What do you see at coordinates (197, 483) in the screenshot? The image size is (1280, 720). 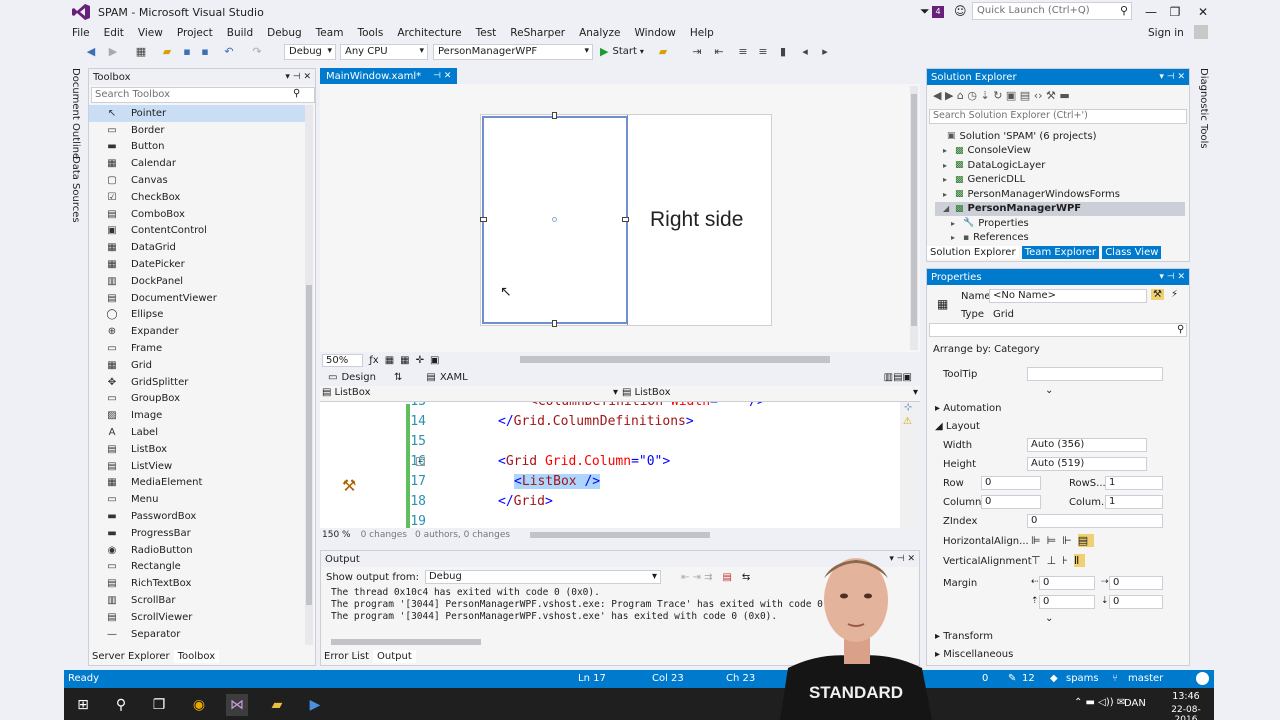 I see `toolbox-item-mediaelement: ▦ MediaElement` at bounding box center [197, 483].